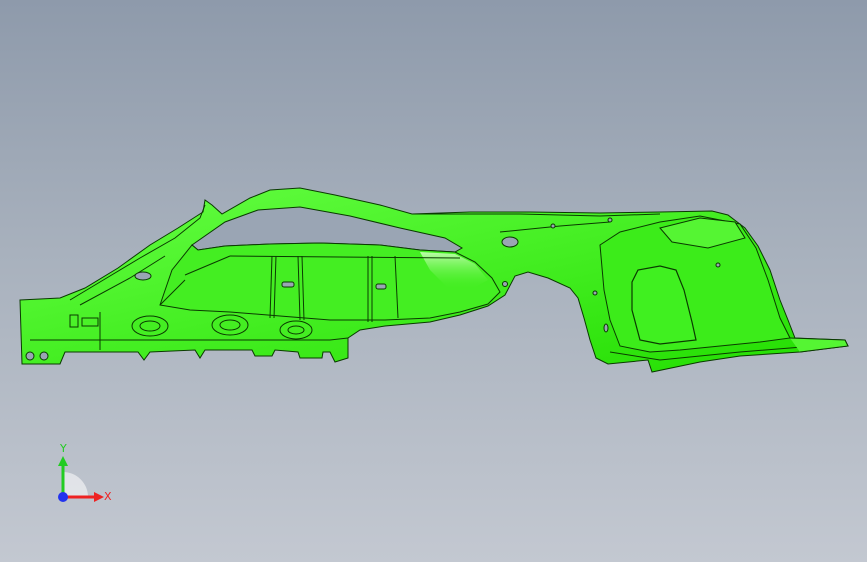  What do you see at coordinates (75, 484) in the screenshot?
I see `triad-quadrant` at bounding box center [75, 484].